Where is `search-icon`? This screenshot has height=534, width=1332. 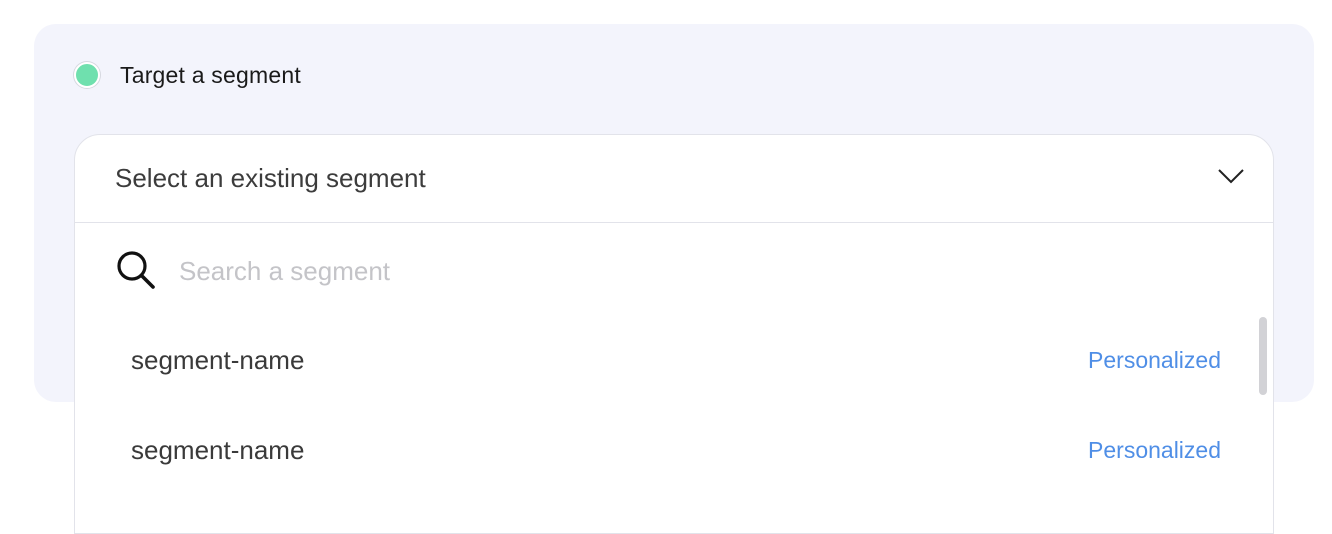
search-icon is located at coordinates (136, 270).